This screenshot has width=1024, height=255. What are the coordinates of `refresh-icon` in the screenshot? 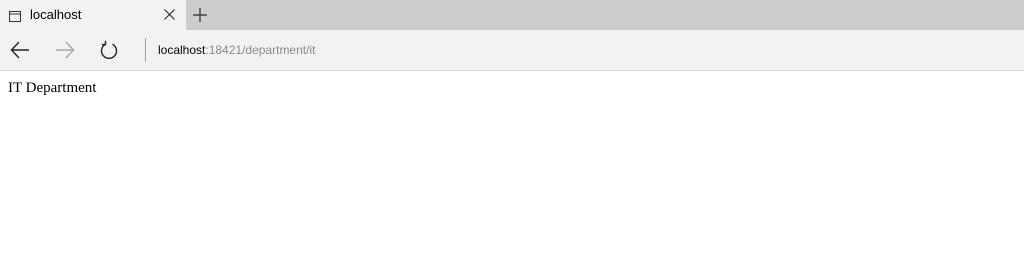 It's located at (109, 50).